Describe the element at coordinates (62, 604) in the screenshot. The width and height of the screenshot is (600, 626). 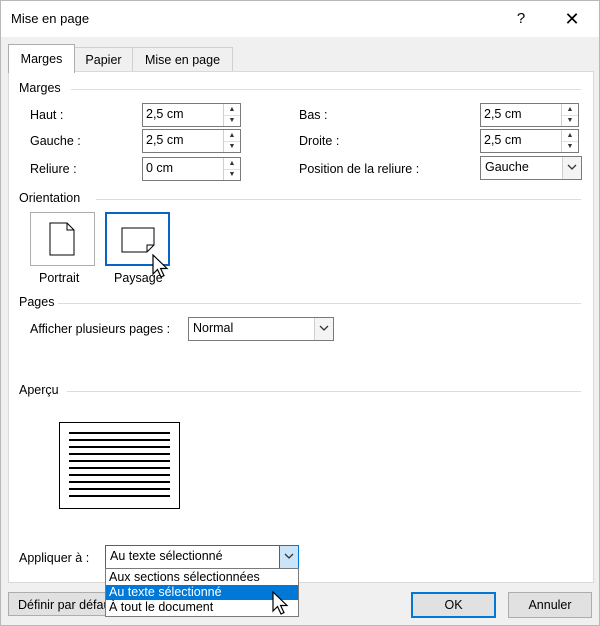
I see `set-default-button: Définir par défaut` at that location.